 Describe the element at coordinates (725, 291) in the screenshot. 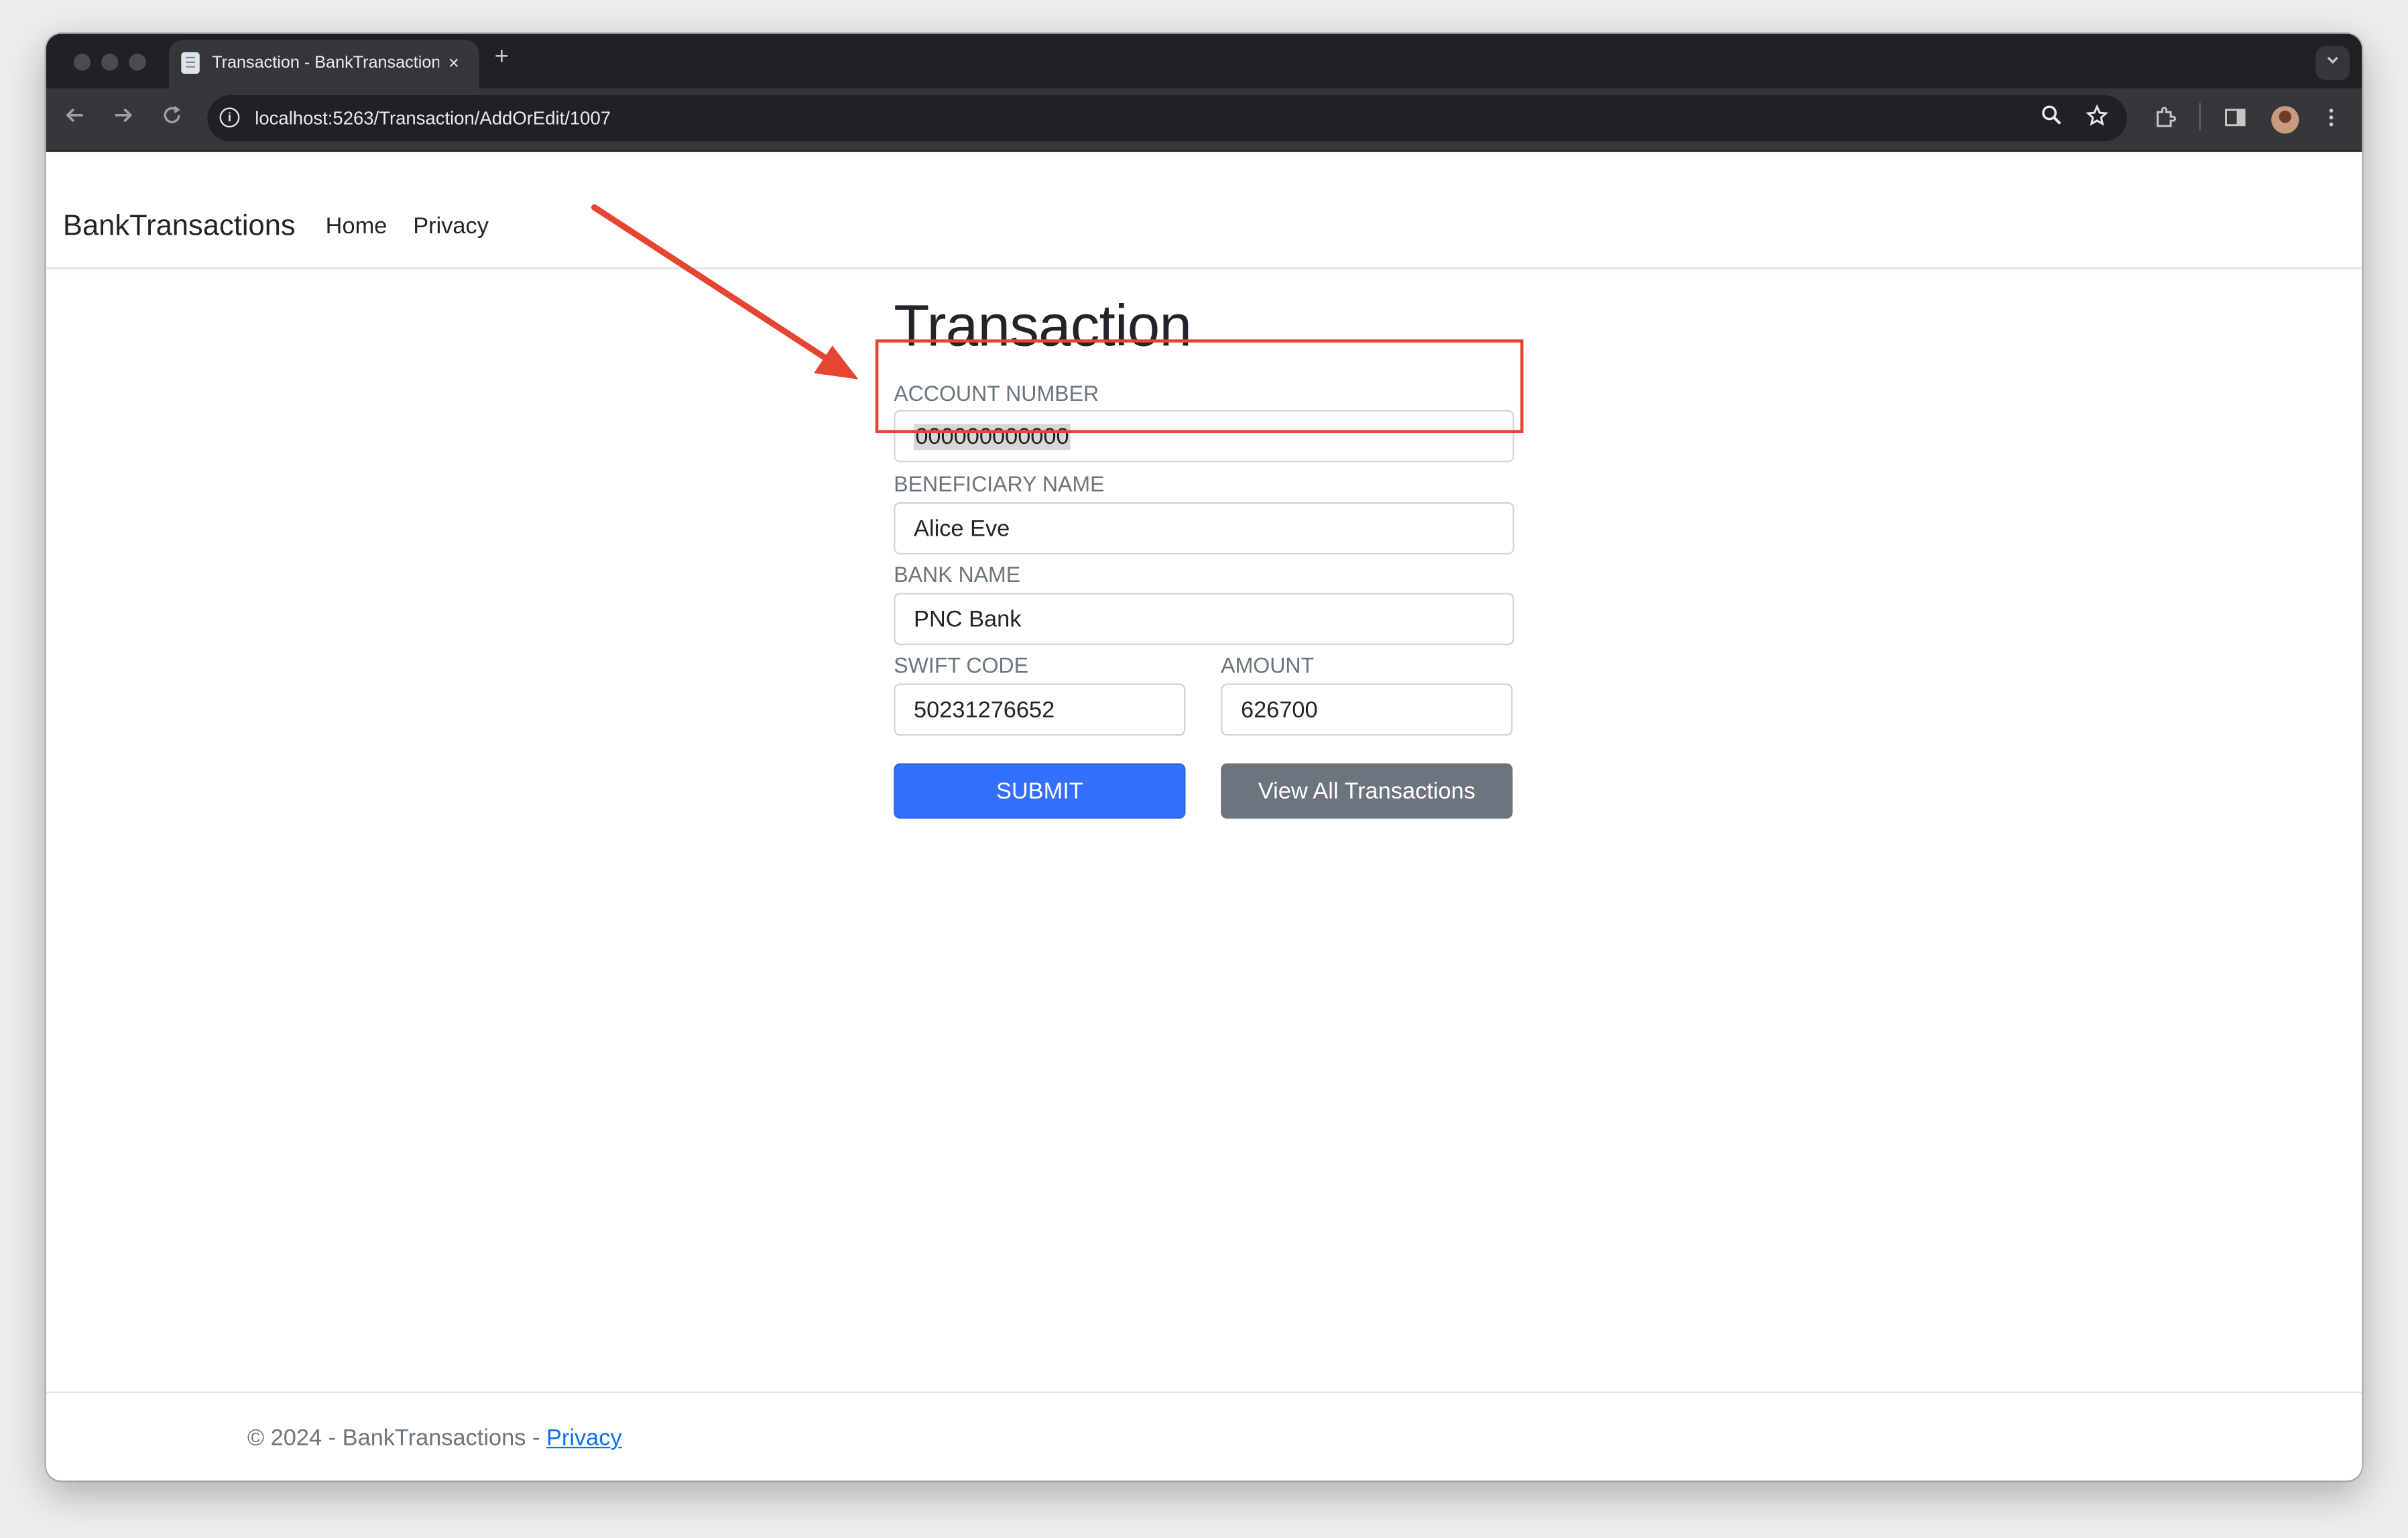

I see `annotation-arrow-icon` at that location.